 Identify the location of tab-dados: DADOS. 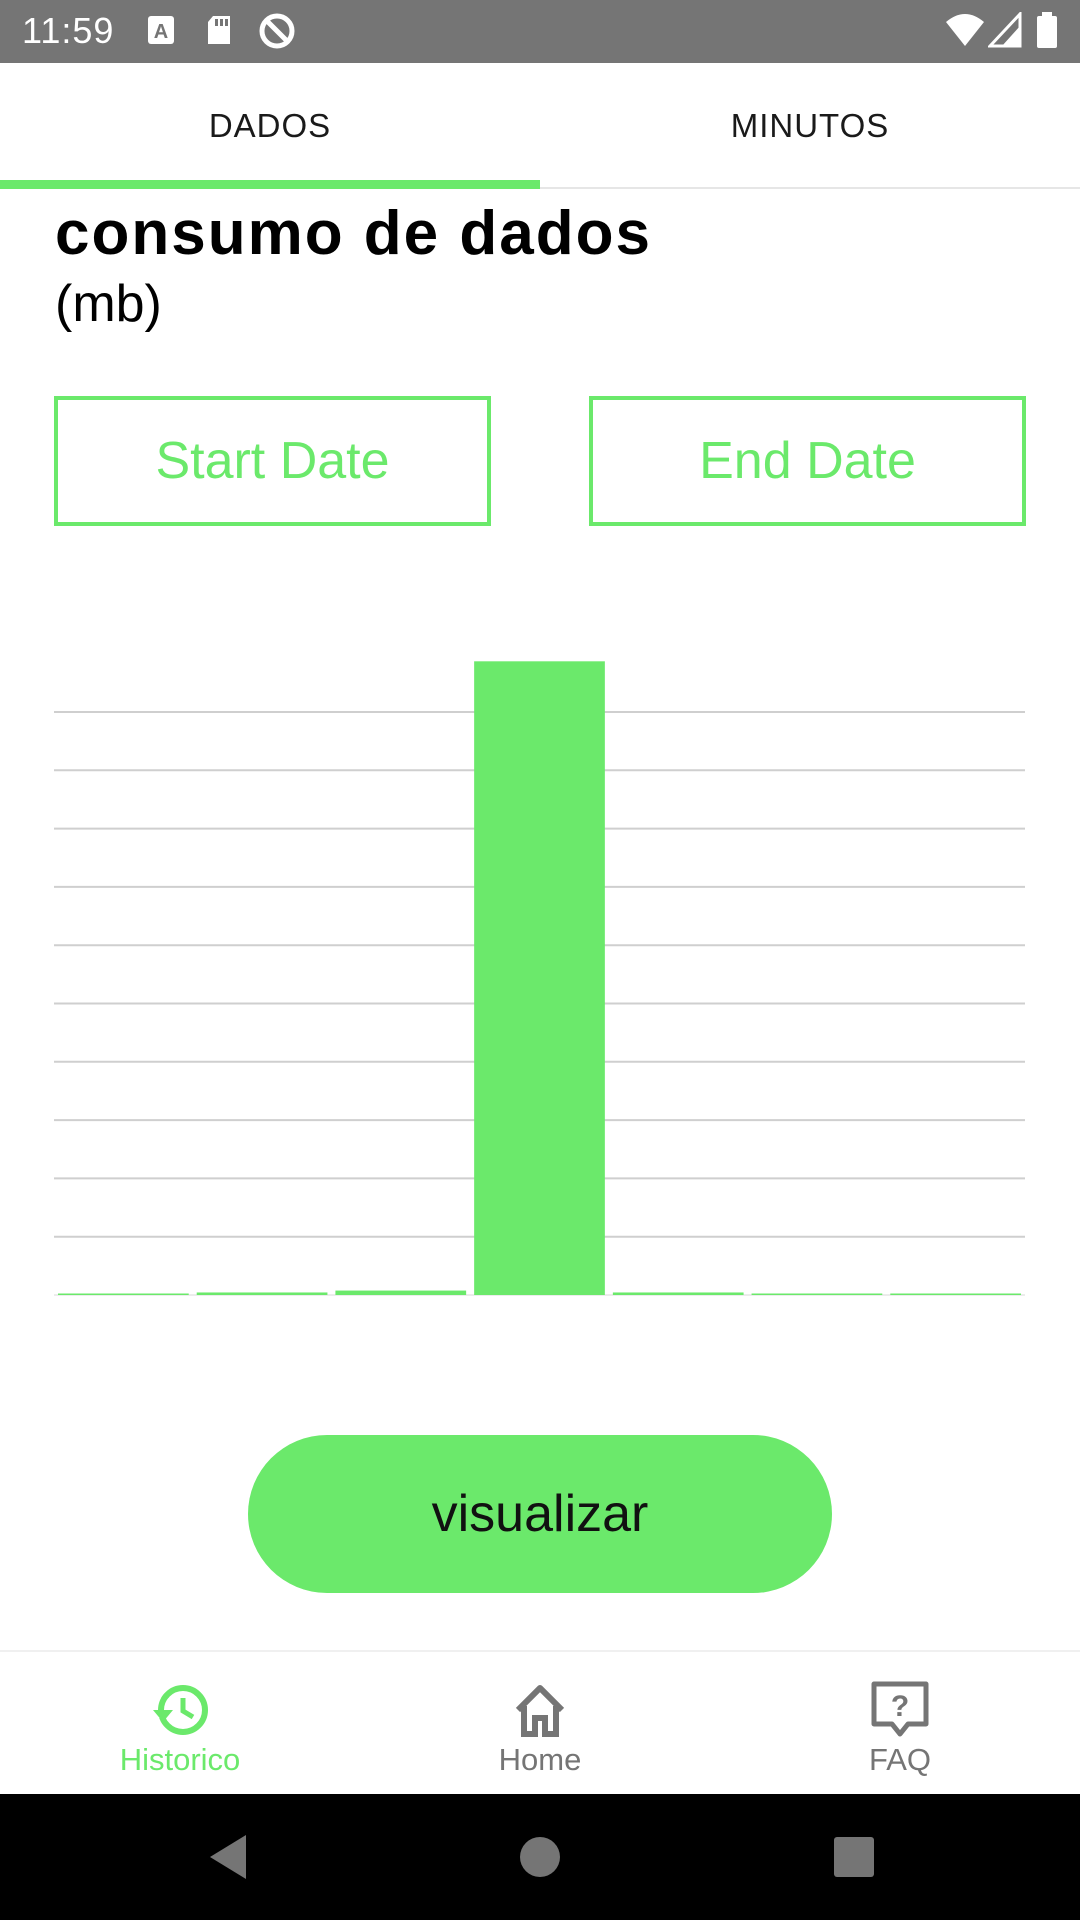
(270, 126).